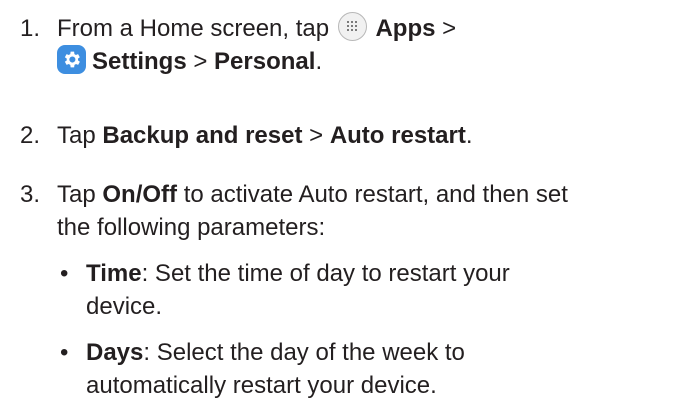 The height and width of the screenshot is (407, 692). I want to click on step-number: 2., so click(30, 135).